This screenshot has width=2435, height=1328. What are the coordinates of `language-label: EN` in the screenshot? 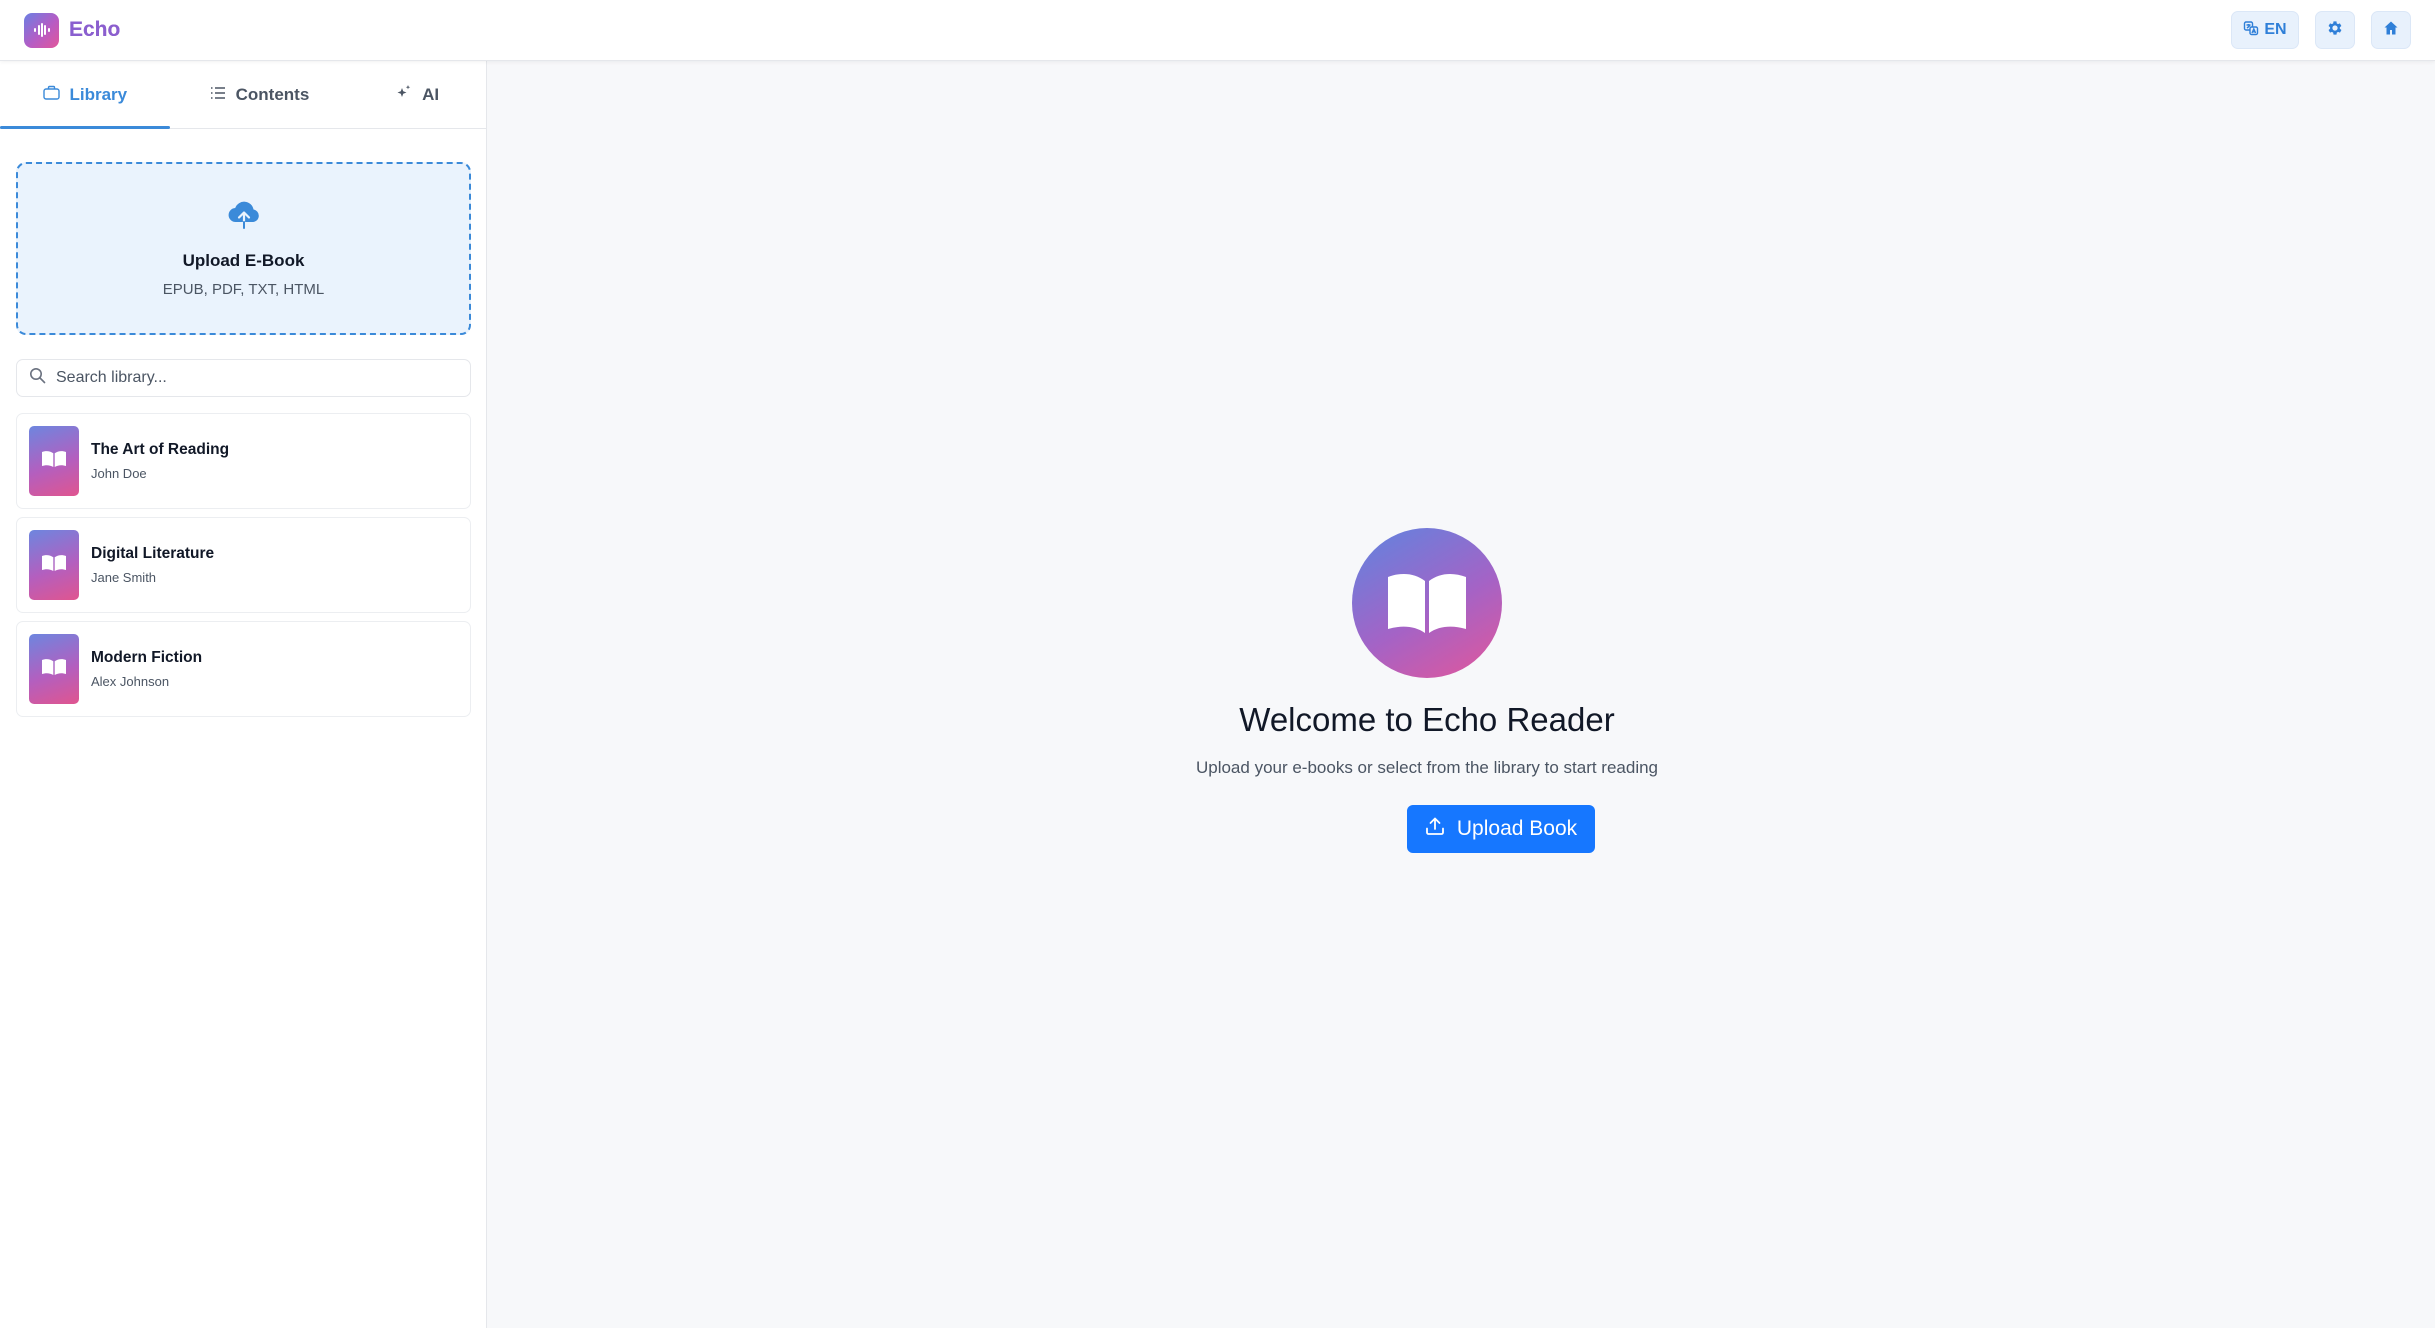 It's located at (2275, 29).